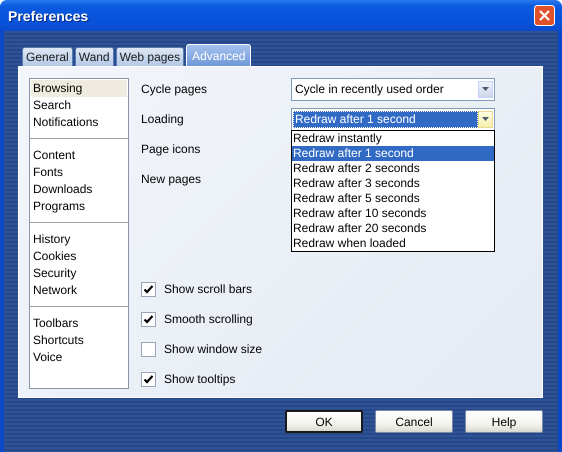 Image resolution: width=562 pixels, height=452 pixels. I want to click on window-title: Preferences, so click(49, 16).